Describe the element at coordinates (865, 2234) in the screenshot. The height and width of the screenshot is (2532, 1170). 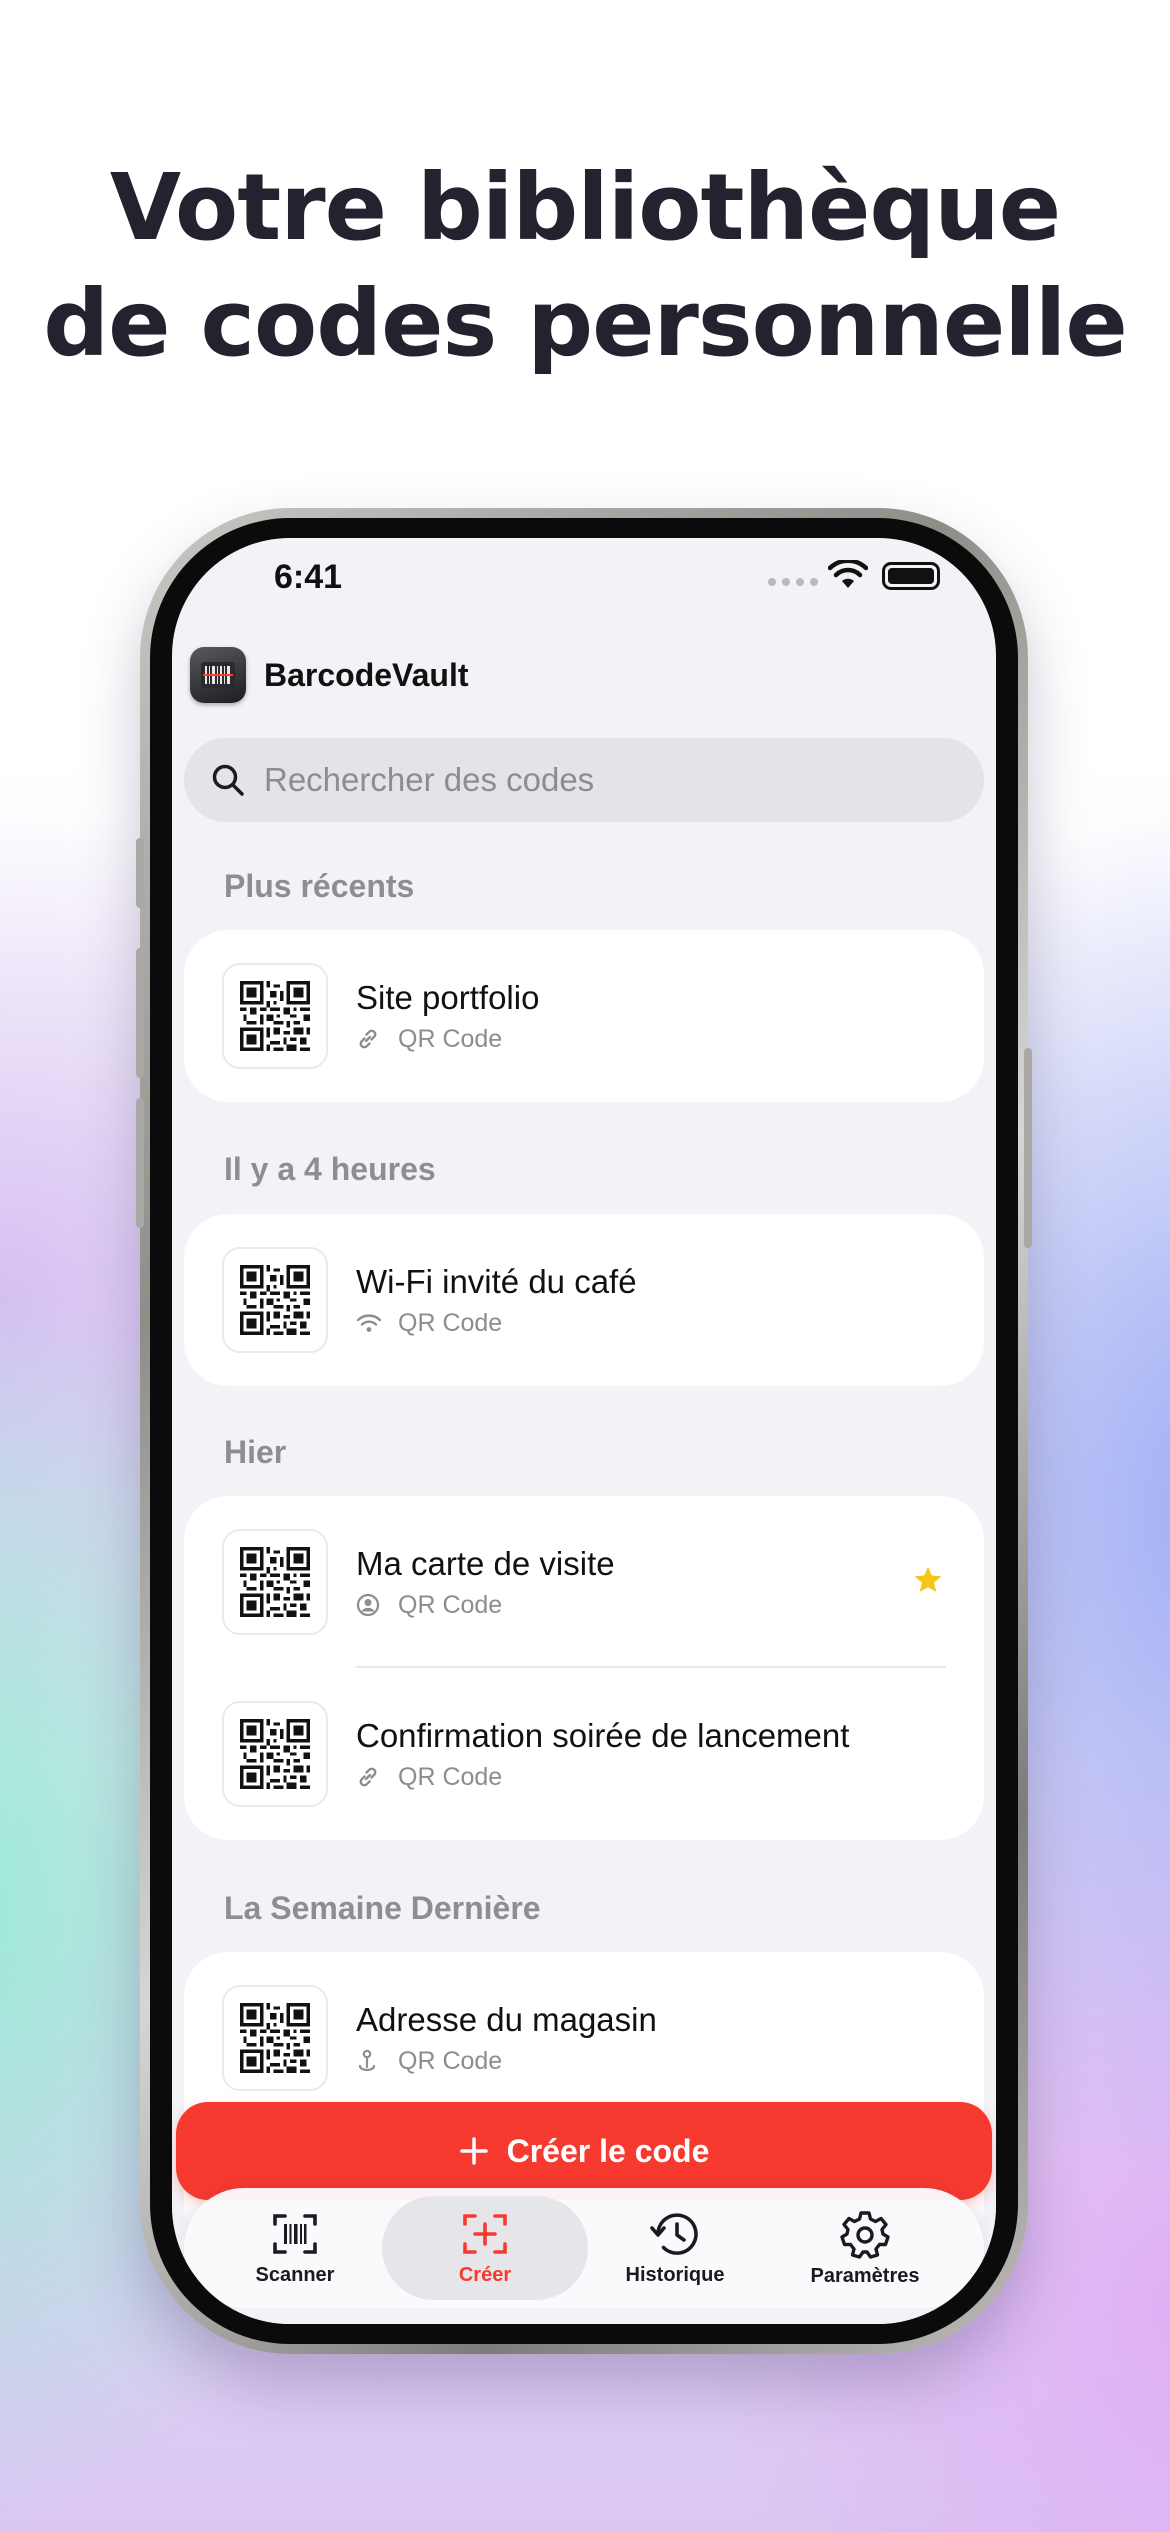
I see `gear-icon` at that location.